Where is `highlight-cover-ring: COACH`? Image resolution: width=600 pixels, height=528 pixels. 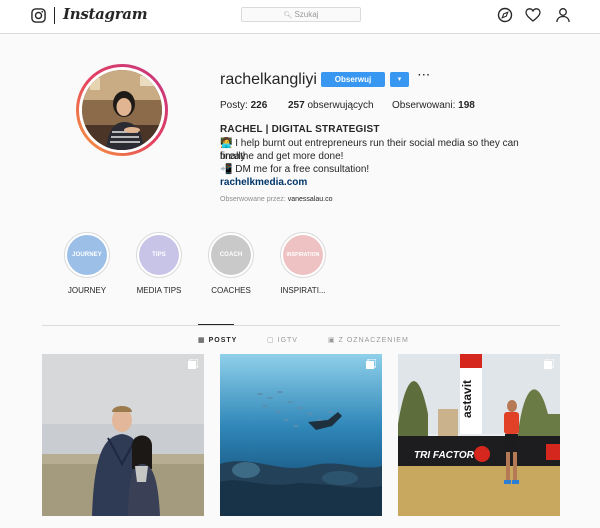 highlight-cover-ring: COACH is located at coordinates (231, 255).